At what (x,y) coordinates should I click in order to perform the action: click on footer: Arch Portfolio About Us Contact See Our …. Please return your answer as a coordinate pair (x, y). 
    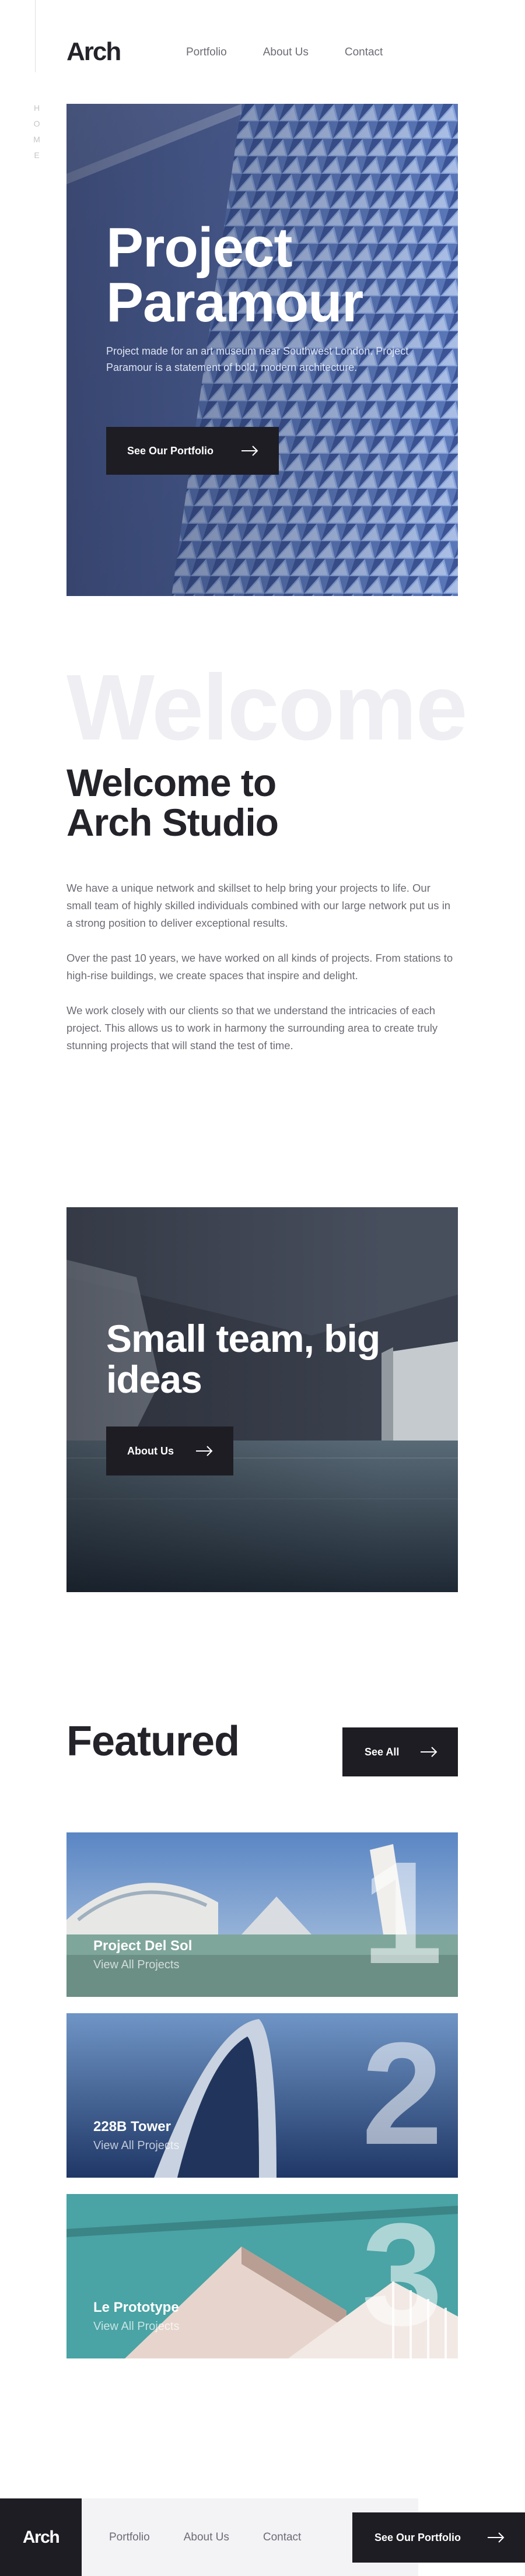
    Looking at the image, I should click on (262, 2537).